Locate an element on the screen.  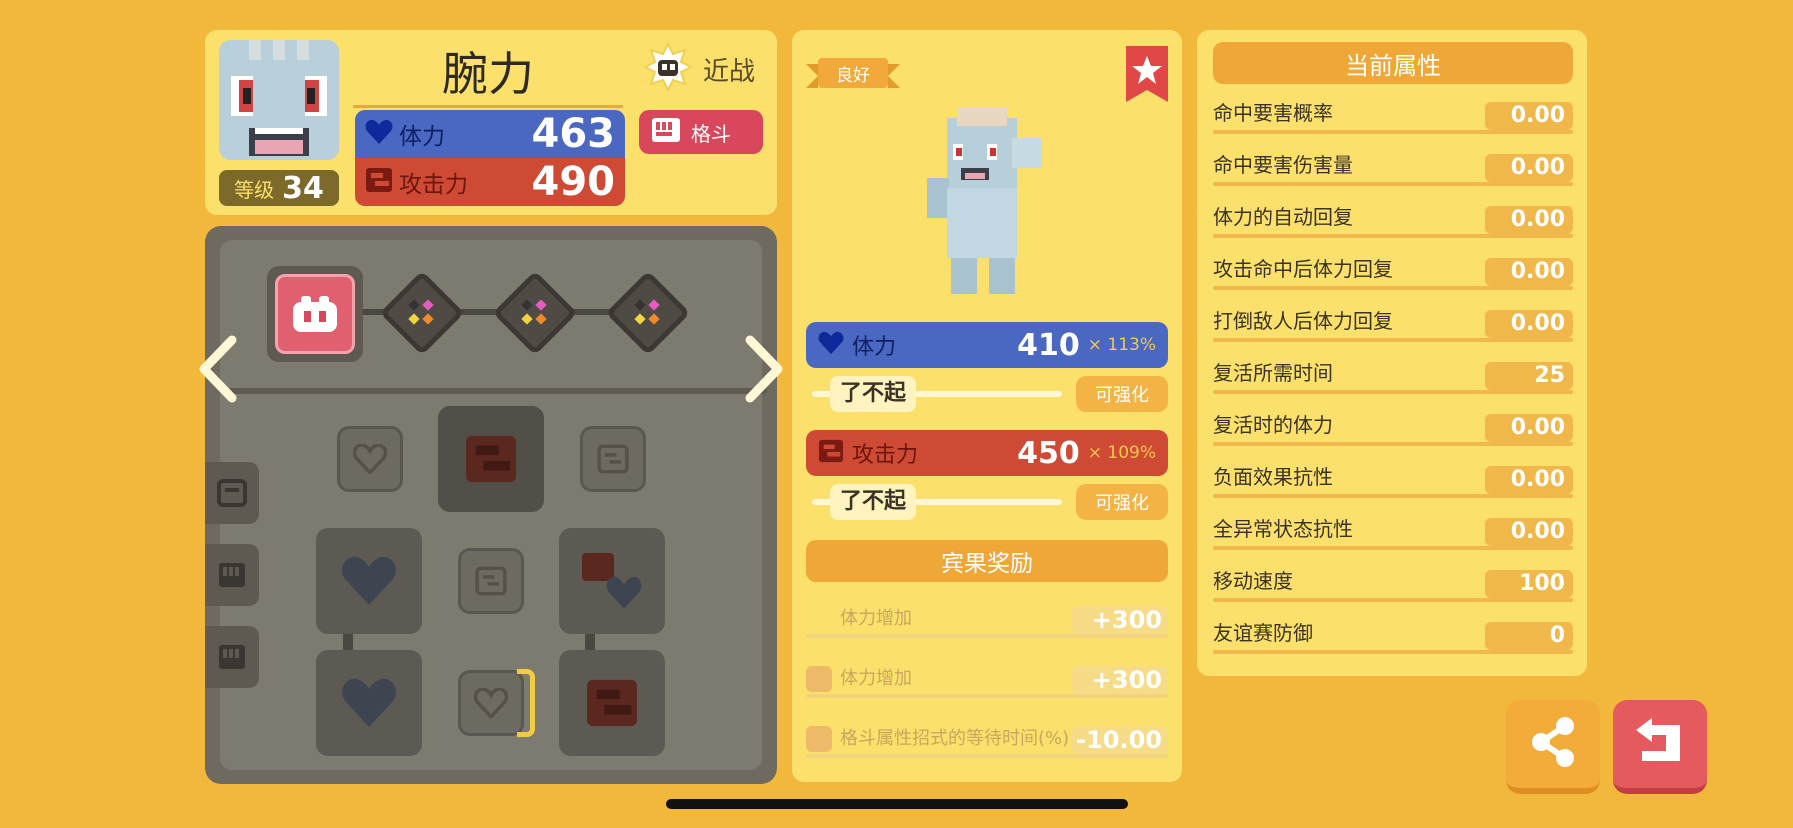
move-slot-icon is located at coordinates (315, 314).